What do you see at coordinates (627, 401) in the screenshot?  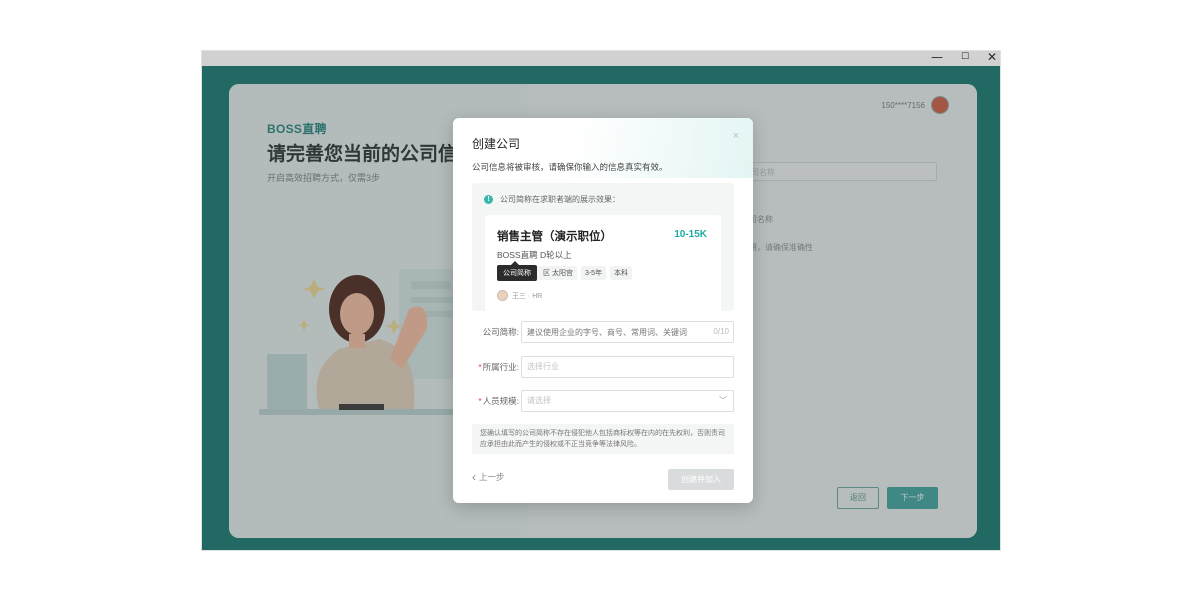 I see `company-size-select: 请选择` at bounding box center [627, 401].